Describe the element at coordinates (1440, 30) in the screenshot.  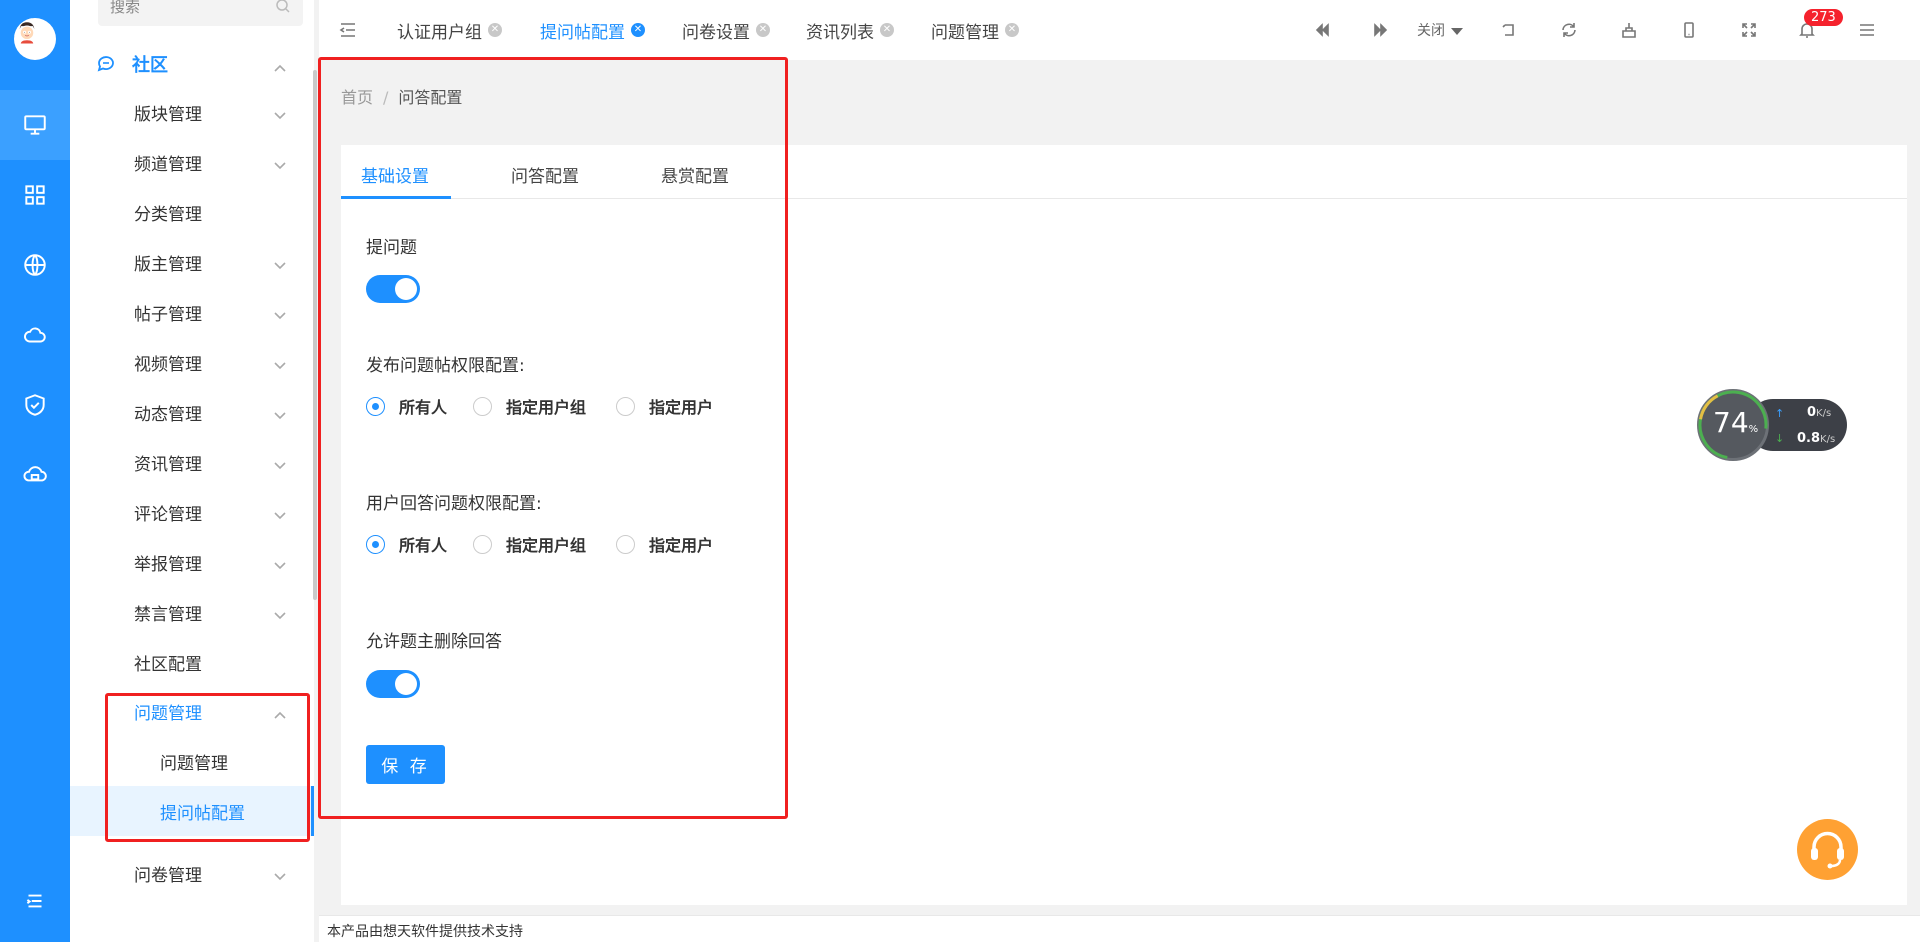
I see `close-tabs-dropdown: 关闭` at that location.